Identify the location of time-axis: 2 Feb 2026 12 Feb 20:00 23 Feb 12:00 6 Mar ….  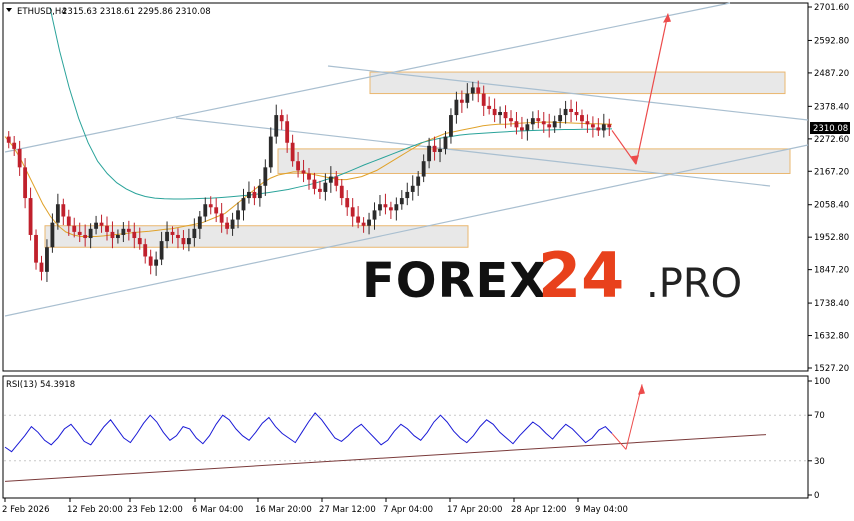
(315, 506).